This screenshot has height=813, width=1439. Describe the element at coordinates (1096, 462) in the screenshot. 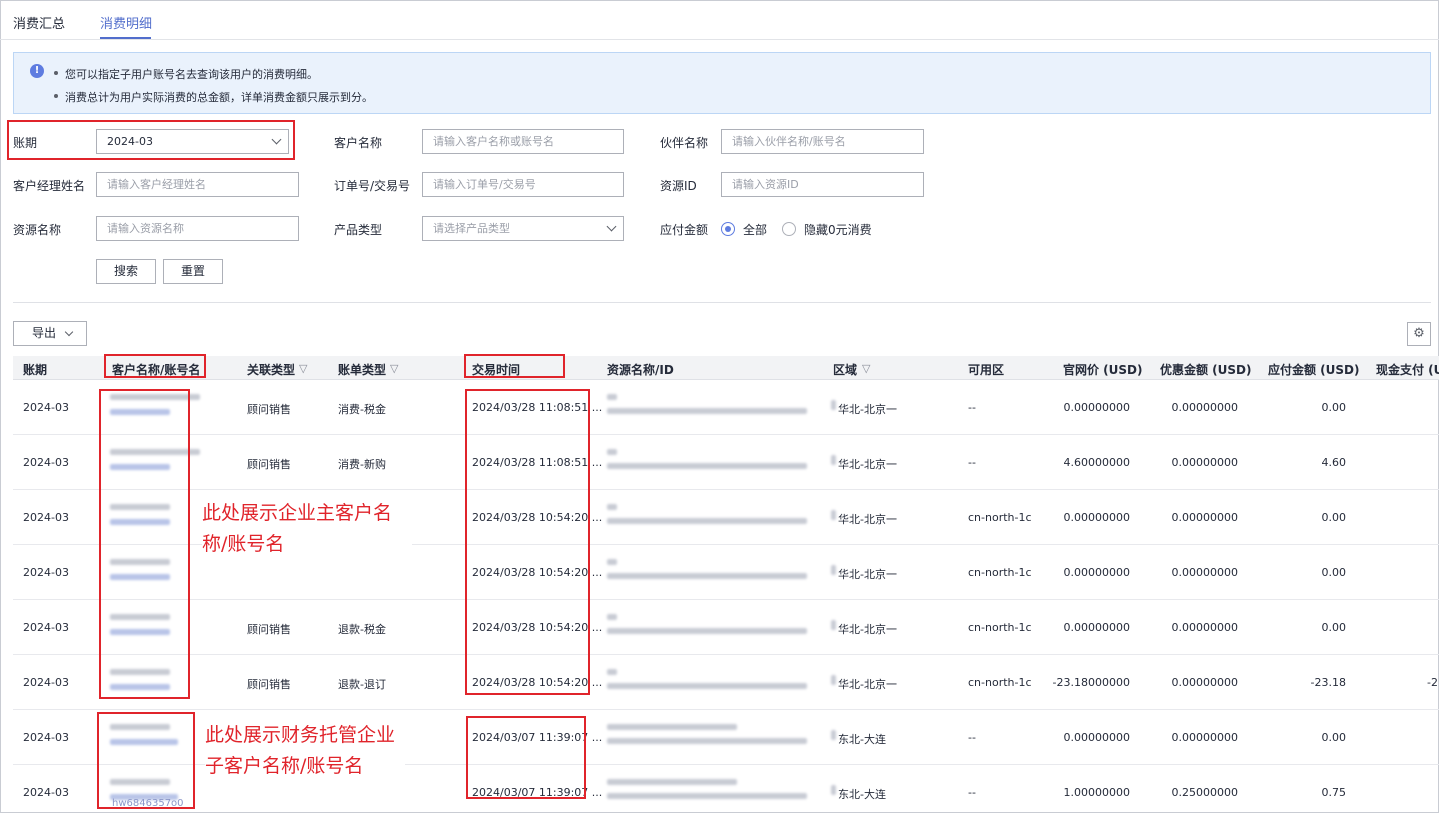

I see `cell-list-price: 4.60000000` at that location.